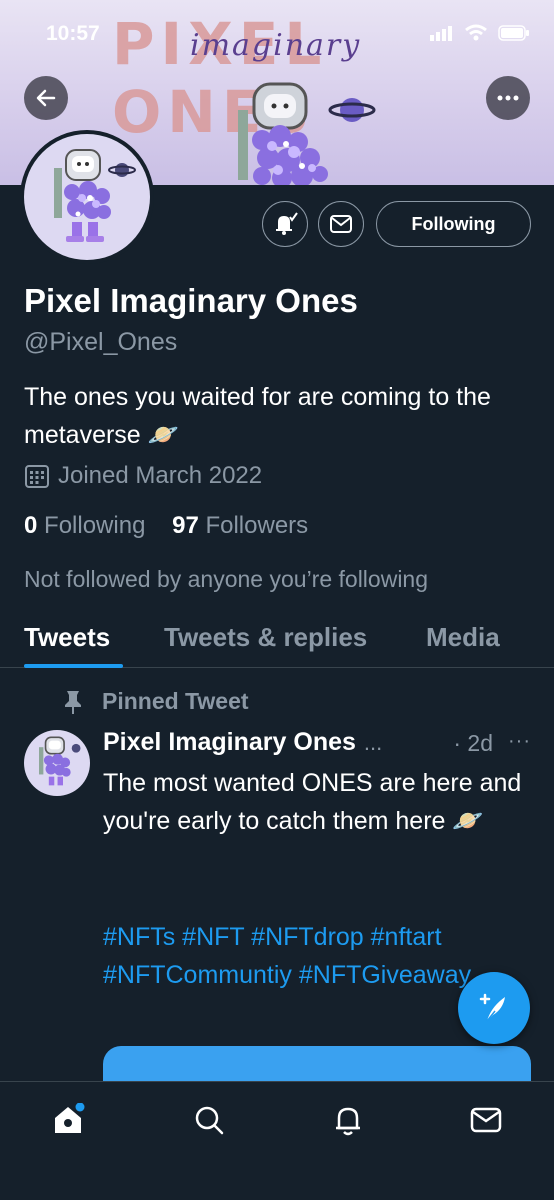 The width and height of the screenshot is (554, 1200). Describe the element at coordinates (519, 741) in the screenshot. I see `tweet-more-button: ···` at that location.